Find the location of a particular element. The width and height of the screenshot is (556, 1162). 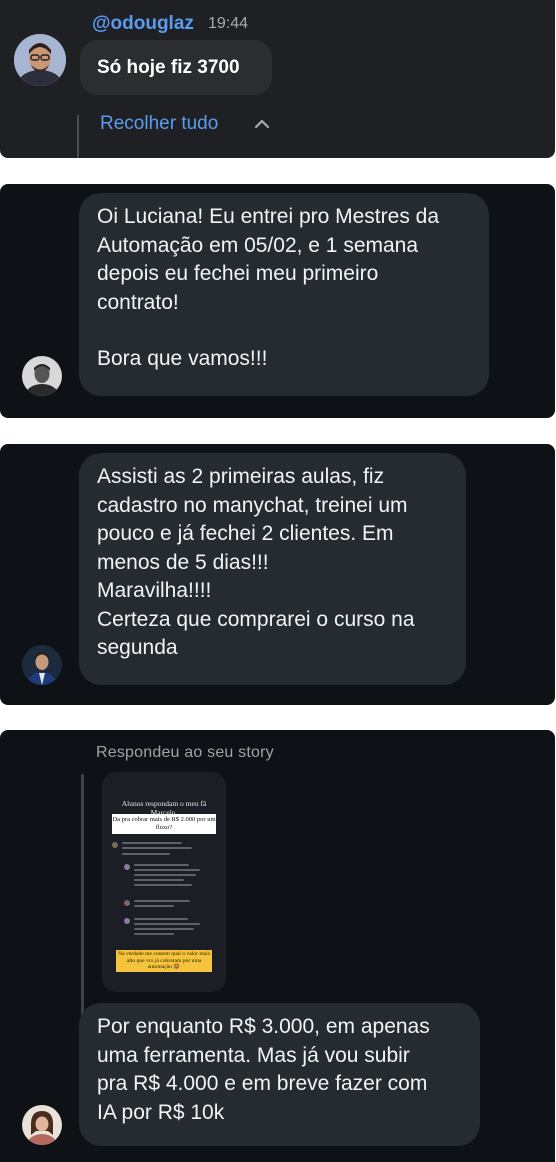

collapse-all-button: Recolher tudo is located at coordinates (159, 124).